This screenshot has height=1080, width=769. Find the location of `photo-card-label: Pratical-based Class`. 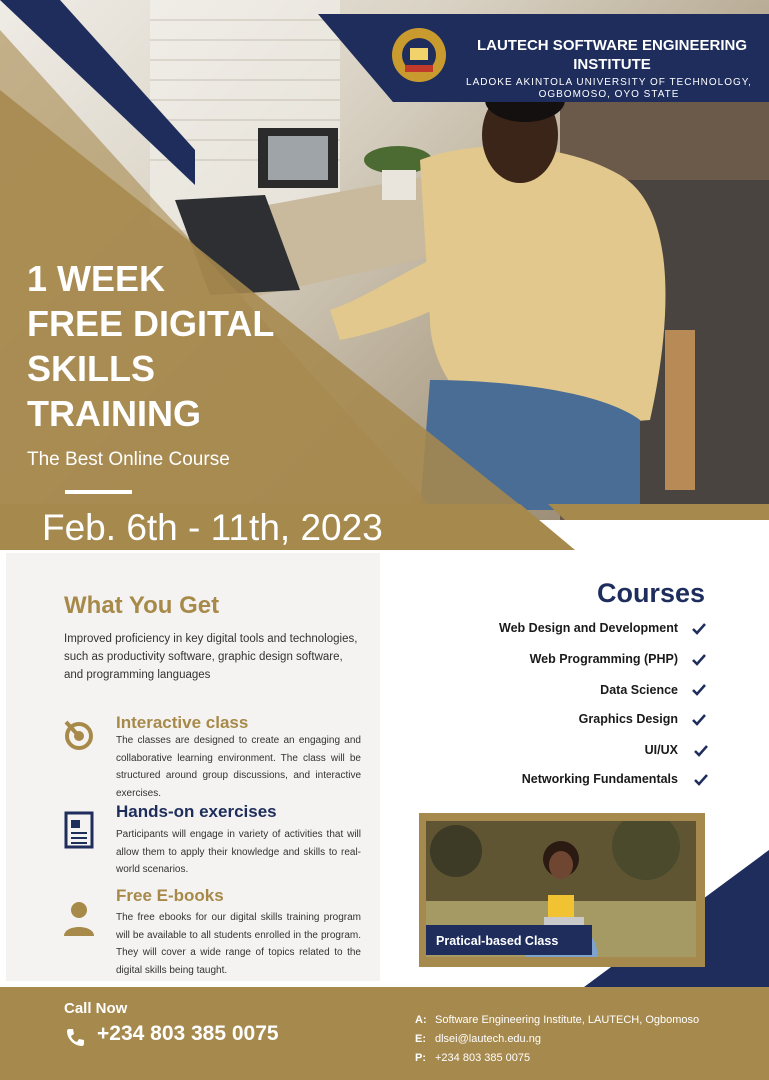

photo-card-label: Pratical-based Class is located at coordinates (509, 940).